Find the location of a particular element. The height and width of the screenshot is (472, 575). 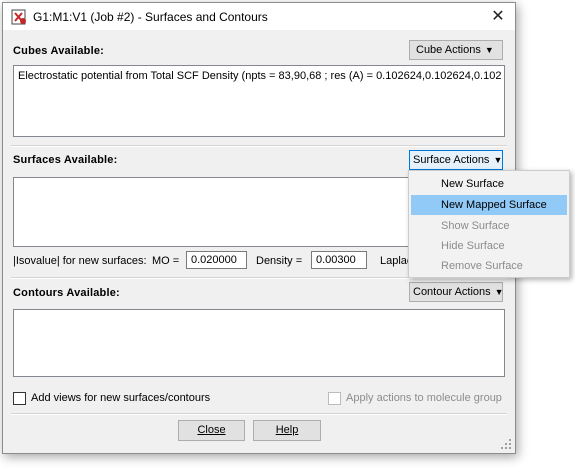

mo-isovalue-input is located at coordinates (216, 260).